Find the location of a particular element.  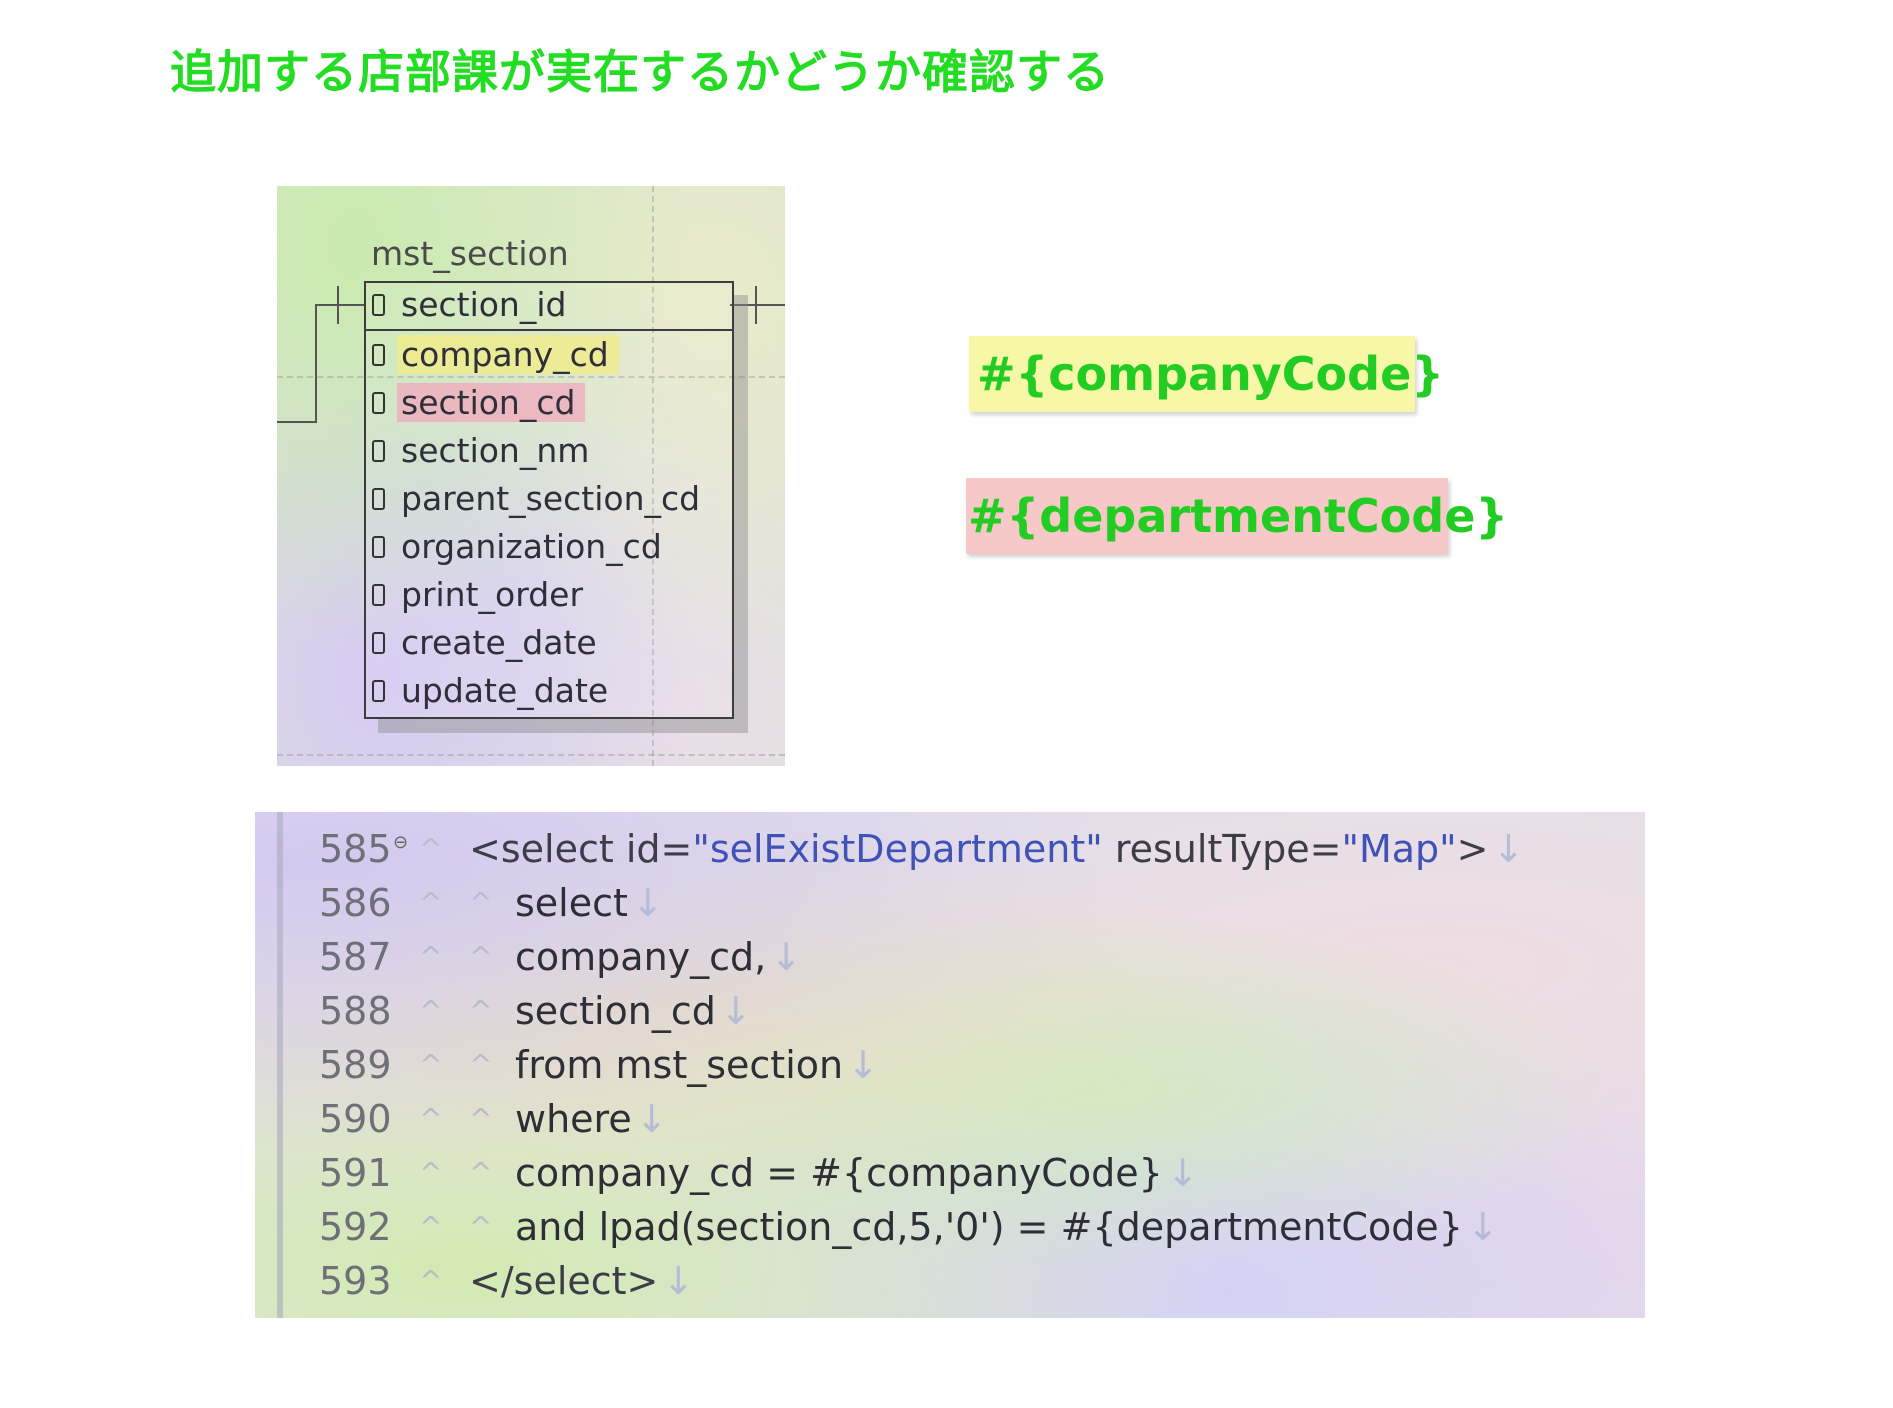

attr-value: "selExistDepartment" is located at coordinates (897, 849).